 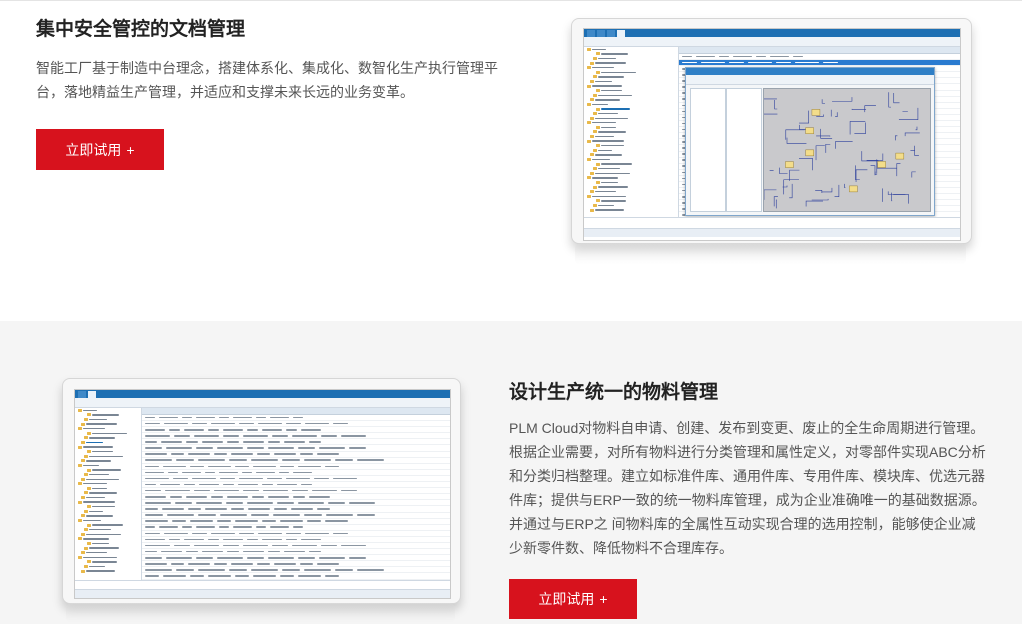 What do you see at coordinates (108, 494) in the screenshot?
I see `material-tree` at bounding box center [108, 494].